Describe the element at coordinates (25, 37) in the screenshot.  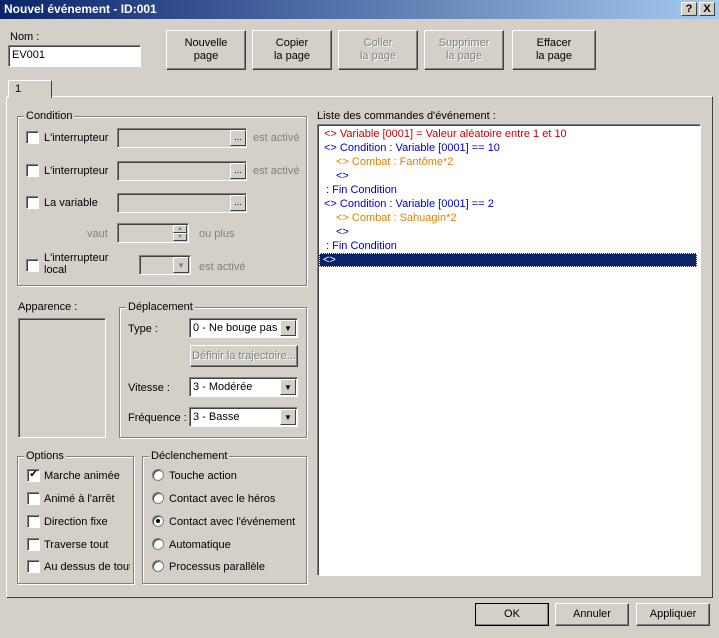
I see `name-label: Nom :` at that location.